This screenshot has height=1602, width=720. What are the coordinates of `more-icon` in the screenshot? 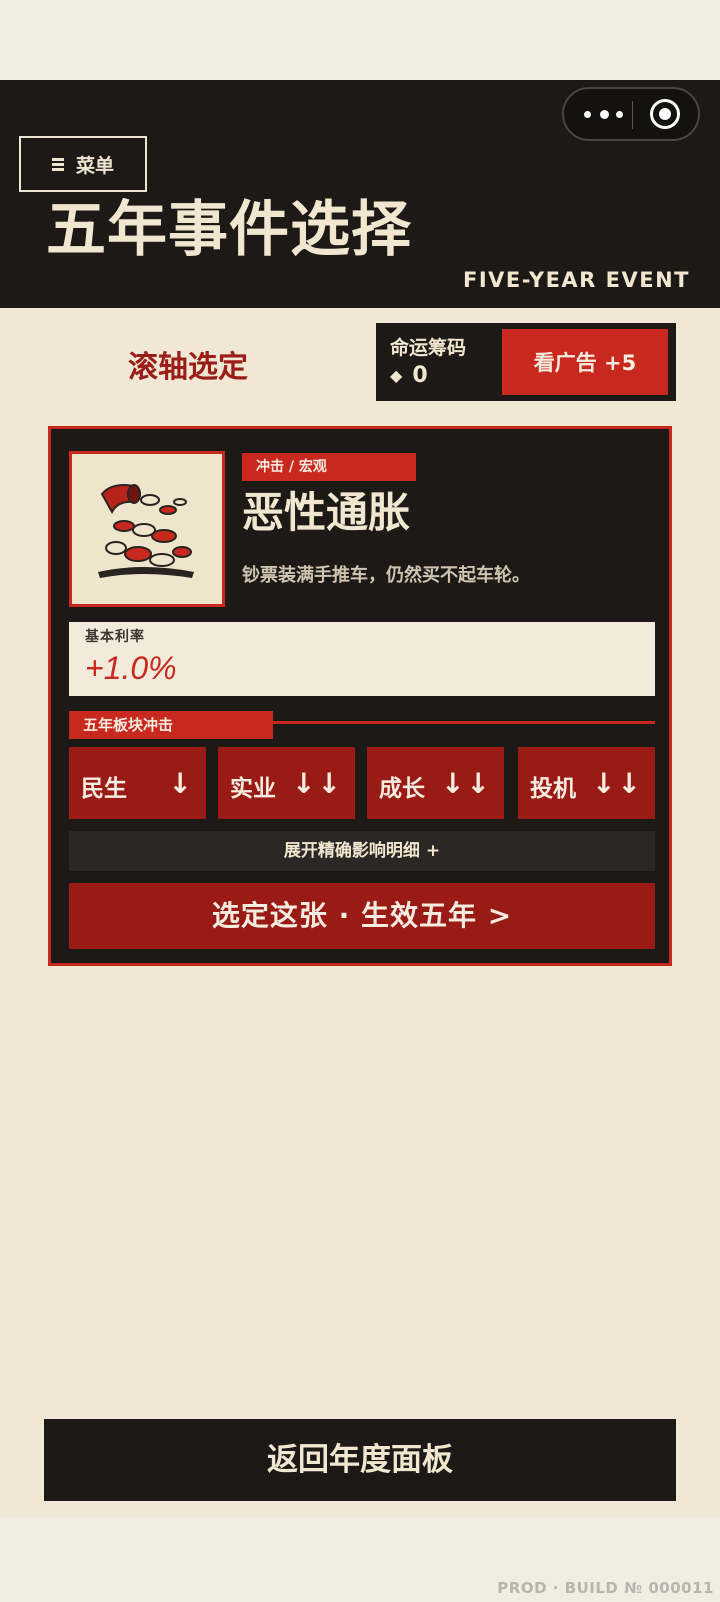 It's located at (604, 114).